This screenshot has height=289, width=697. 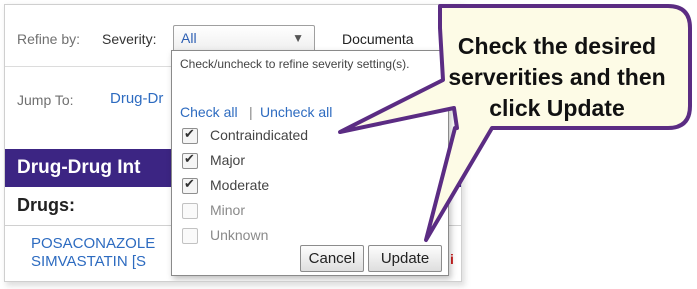 I want to click on callout-line: serverities and then, so click(x=557, y=77).